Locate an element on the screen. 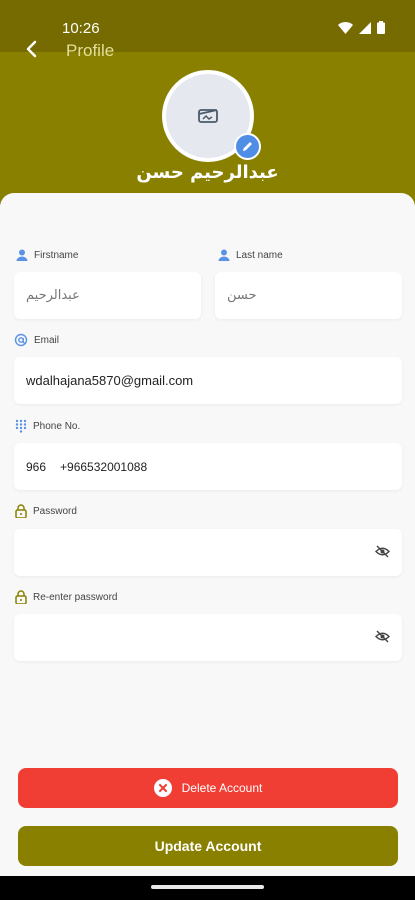 This screenshot has width=415, height=900. close-circle-icon is located at coordinates (162, 788).